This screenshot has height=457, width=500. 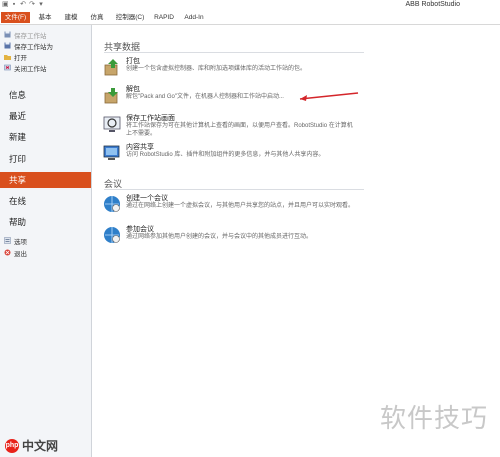 What do you see at coordinates (112, 124) in the screenshot?
I see `station-viewer-icon` at bounding box center [112, 124].